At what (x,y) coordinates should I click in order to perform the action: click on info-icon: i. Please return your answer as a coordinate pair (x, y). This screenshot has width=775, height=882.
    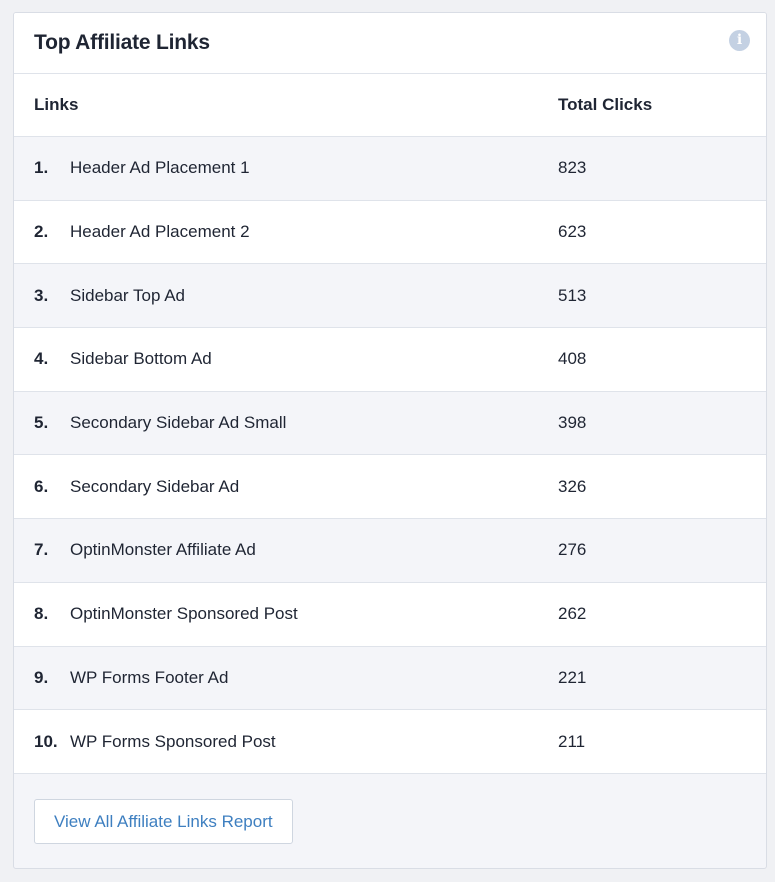
    Looking at the image, I should click on (739, 40).